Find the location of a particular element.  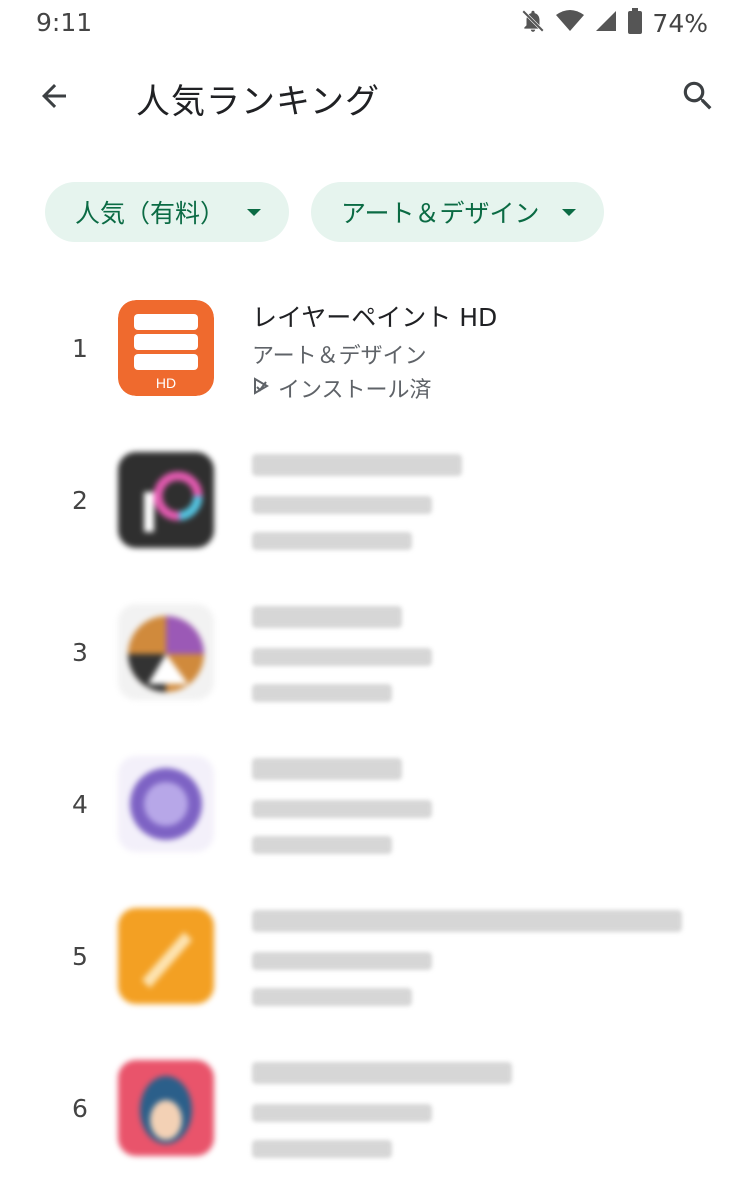

page-title: 人気ランキング is located at coordinates (258, 102).